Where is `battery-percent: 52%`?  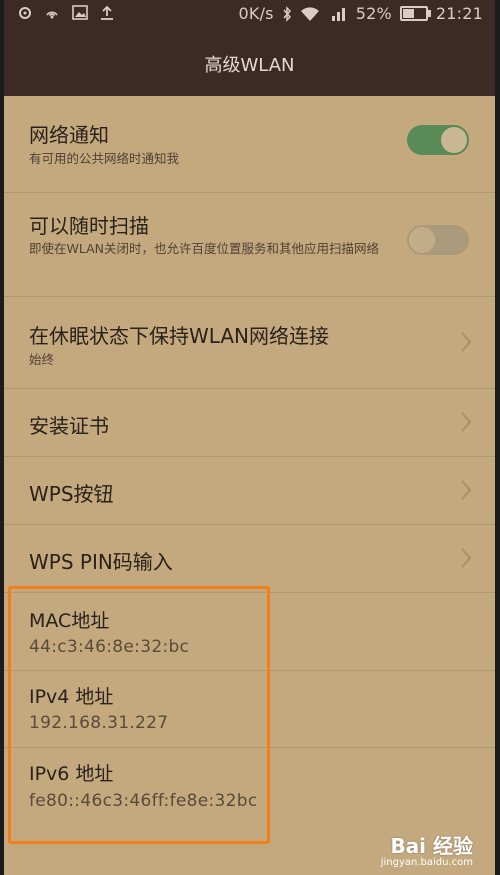
battery-percent: 52% is located at coordinates (373, 13).